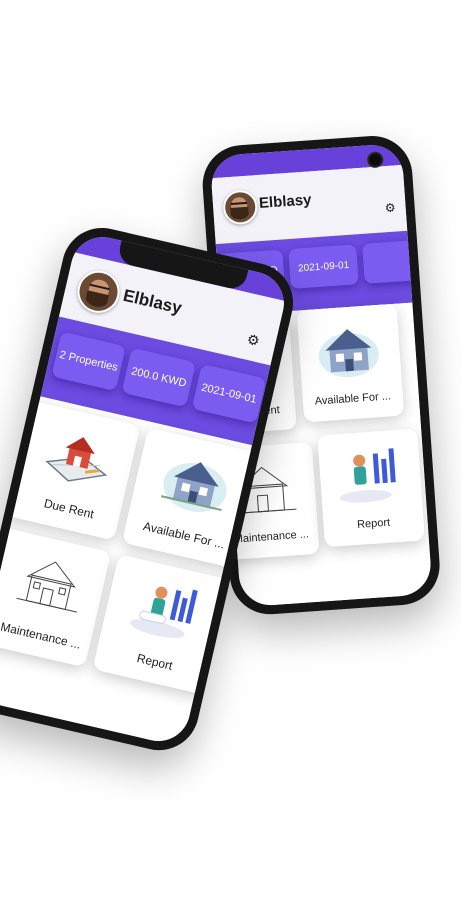 This screenshot has height=901, width=461. I want to click on house-tools-icon, so click(76, 459).